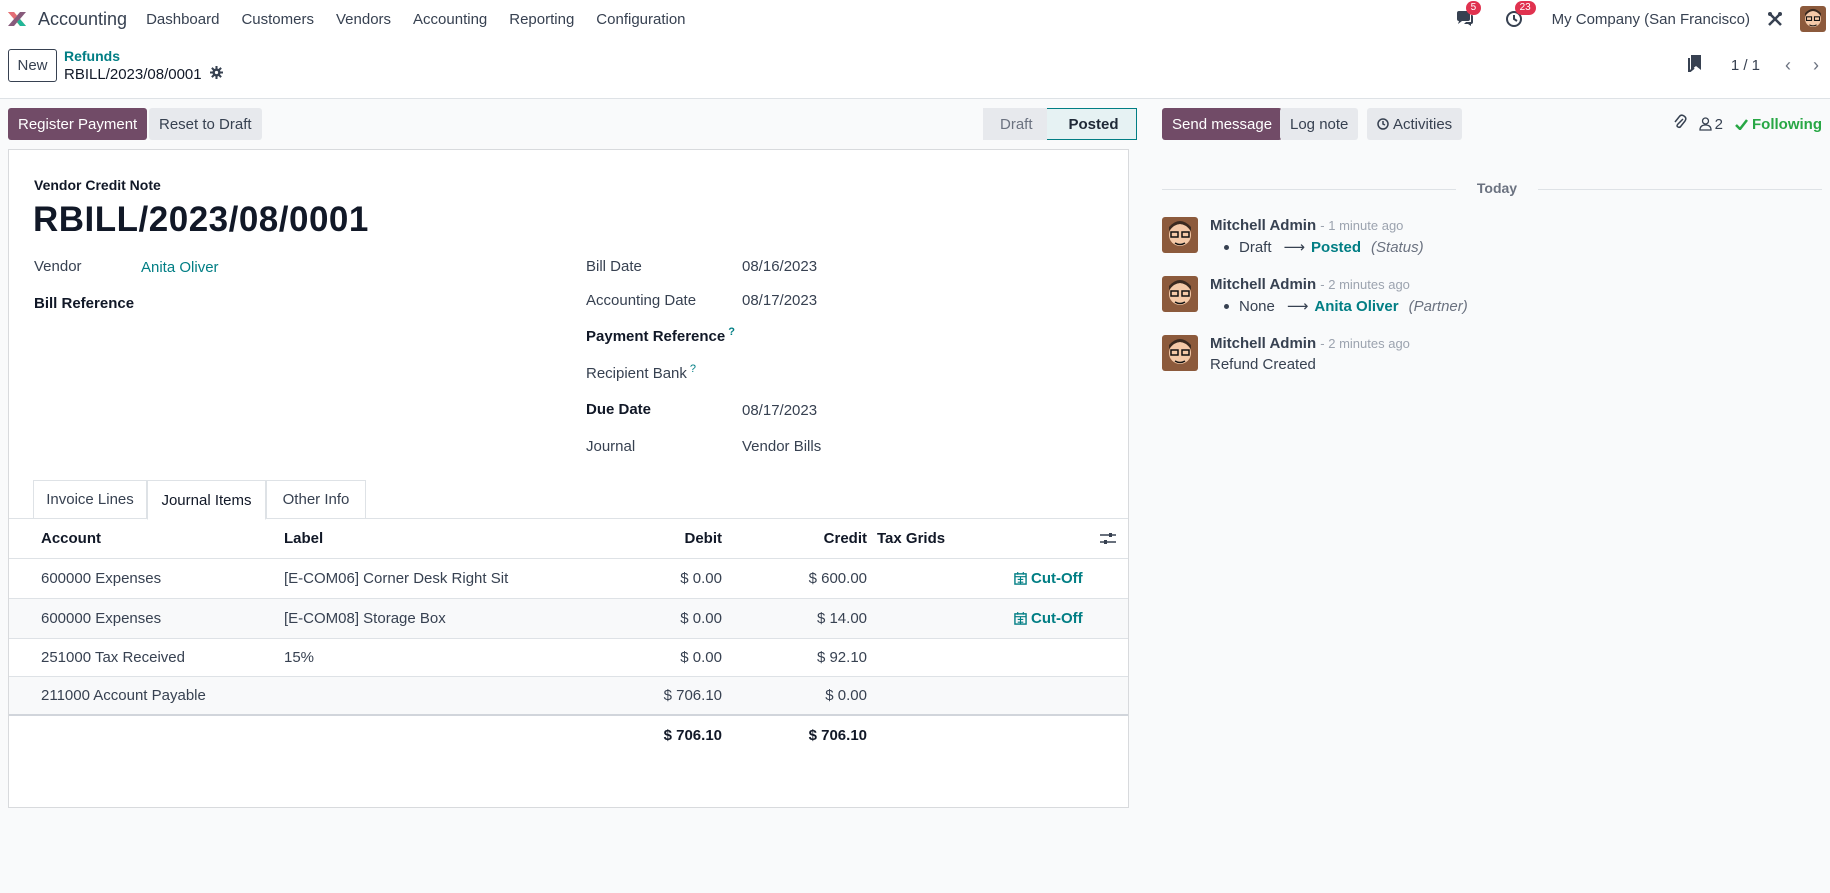 The image size is (1830, 893). Describe the element at coordinates (92, 56) in the screenshot. I see `breadcrumb-refunds: Refunds` at that location.